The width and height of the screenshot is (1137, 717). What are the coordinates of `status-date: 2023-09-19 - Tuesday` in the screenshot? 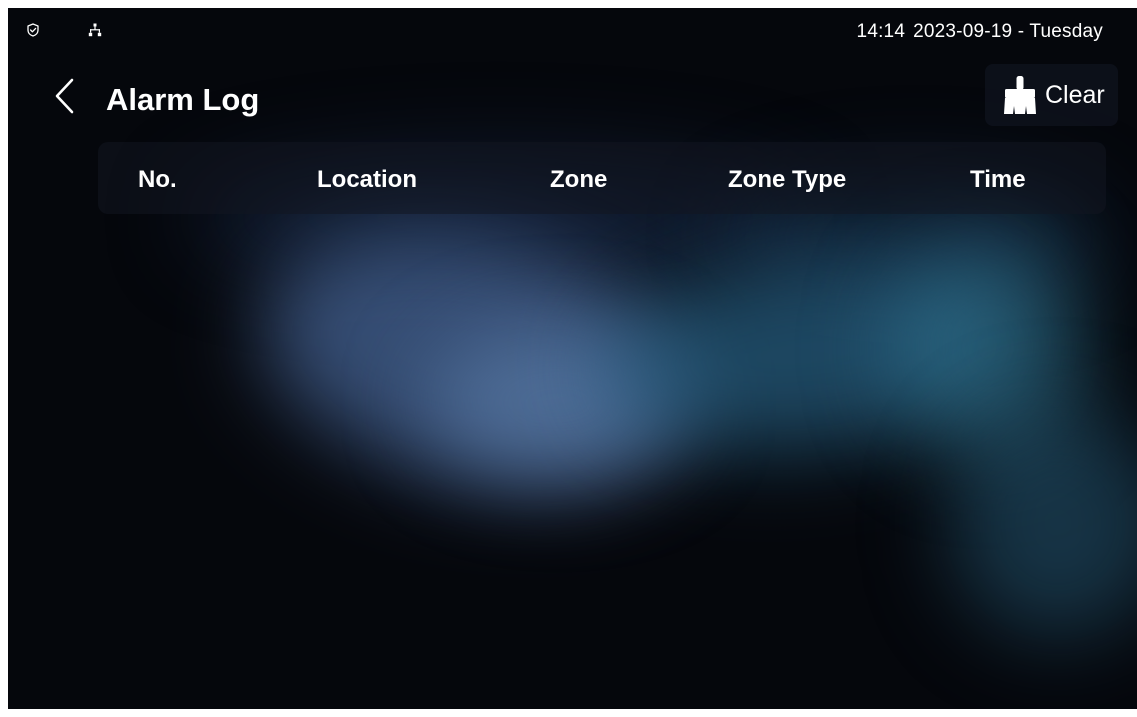 It's located at (1008, 31).